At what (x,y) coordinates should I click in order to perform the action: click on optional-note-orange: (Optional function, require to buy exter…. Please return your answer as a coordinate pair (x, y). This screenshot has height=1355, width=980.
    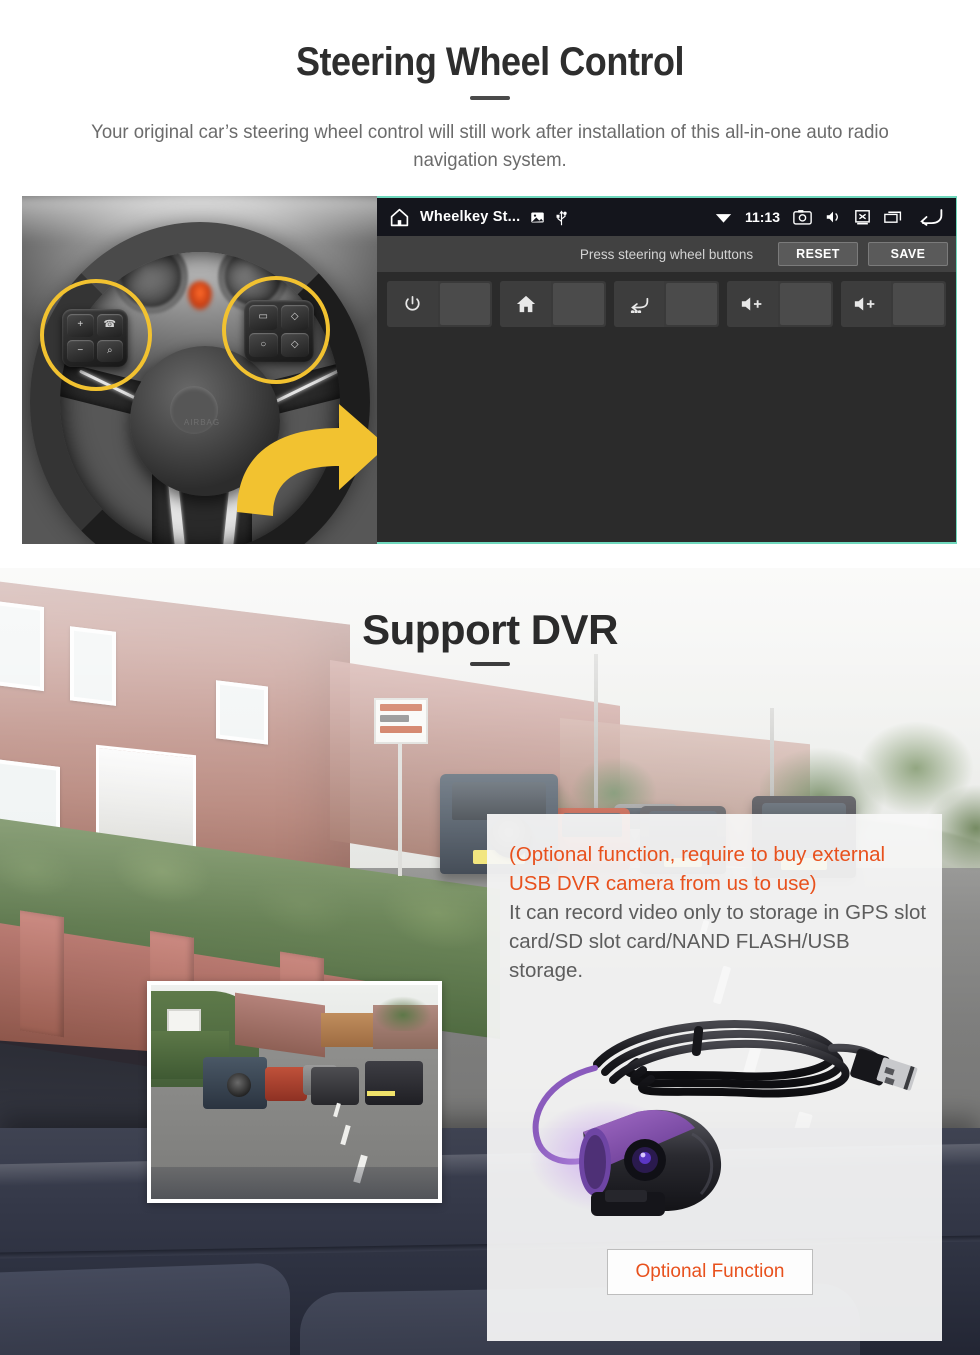
    Looking at the image, I should click on (697, 869).